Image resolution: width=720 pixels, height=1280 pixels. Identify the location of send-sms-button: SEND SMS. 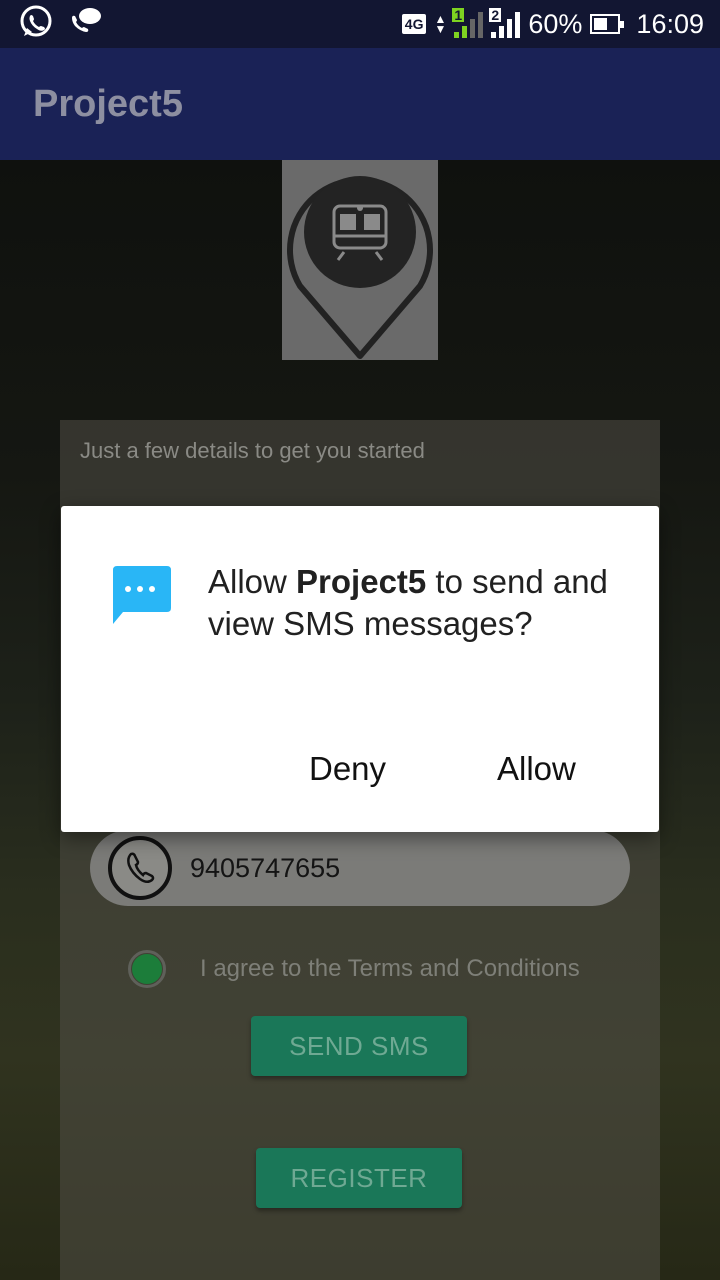
(359, 1046).